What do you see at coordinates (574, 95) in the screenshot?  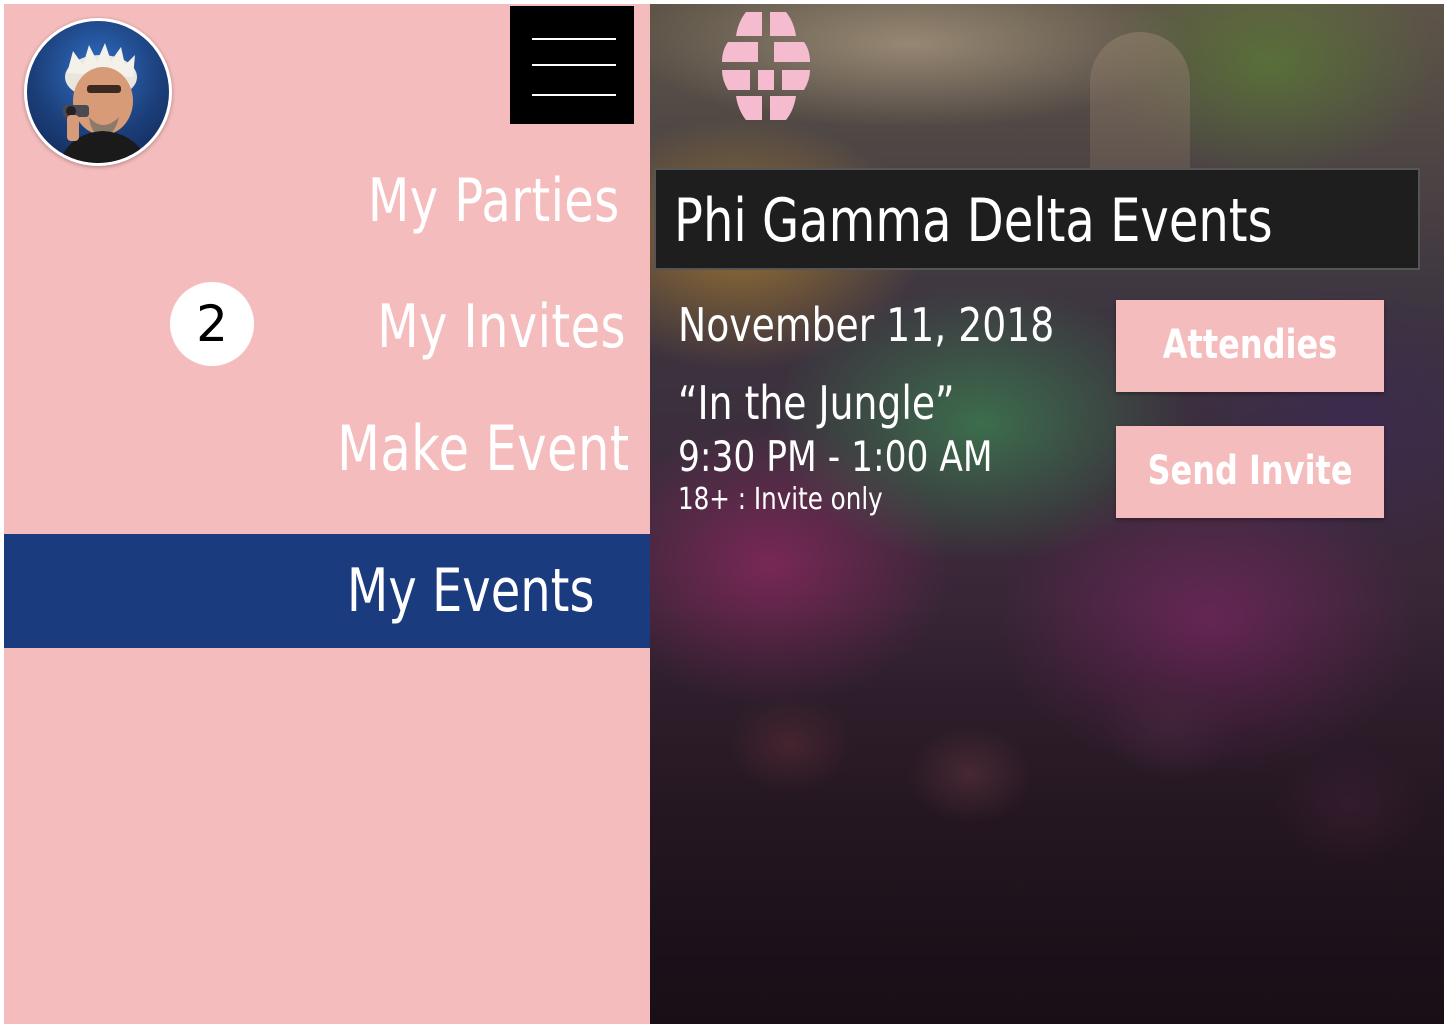 I see `menu-bar-bottom` at bounding box center [574, 95].